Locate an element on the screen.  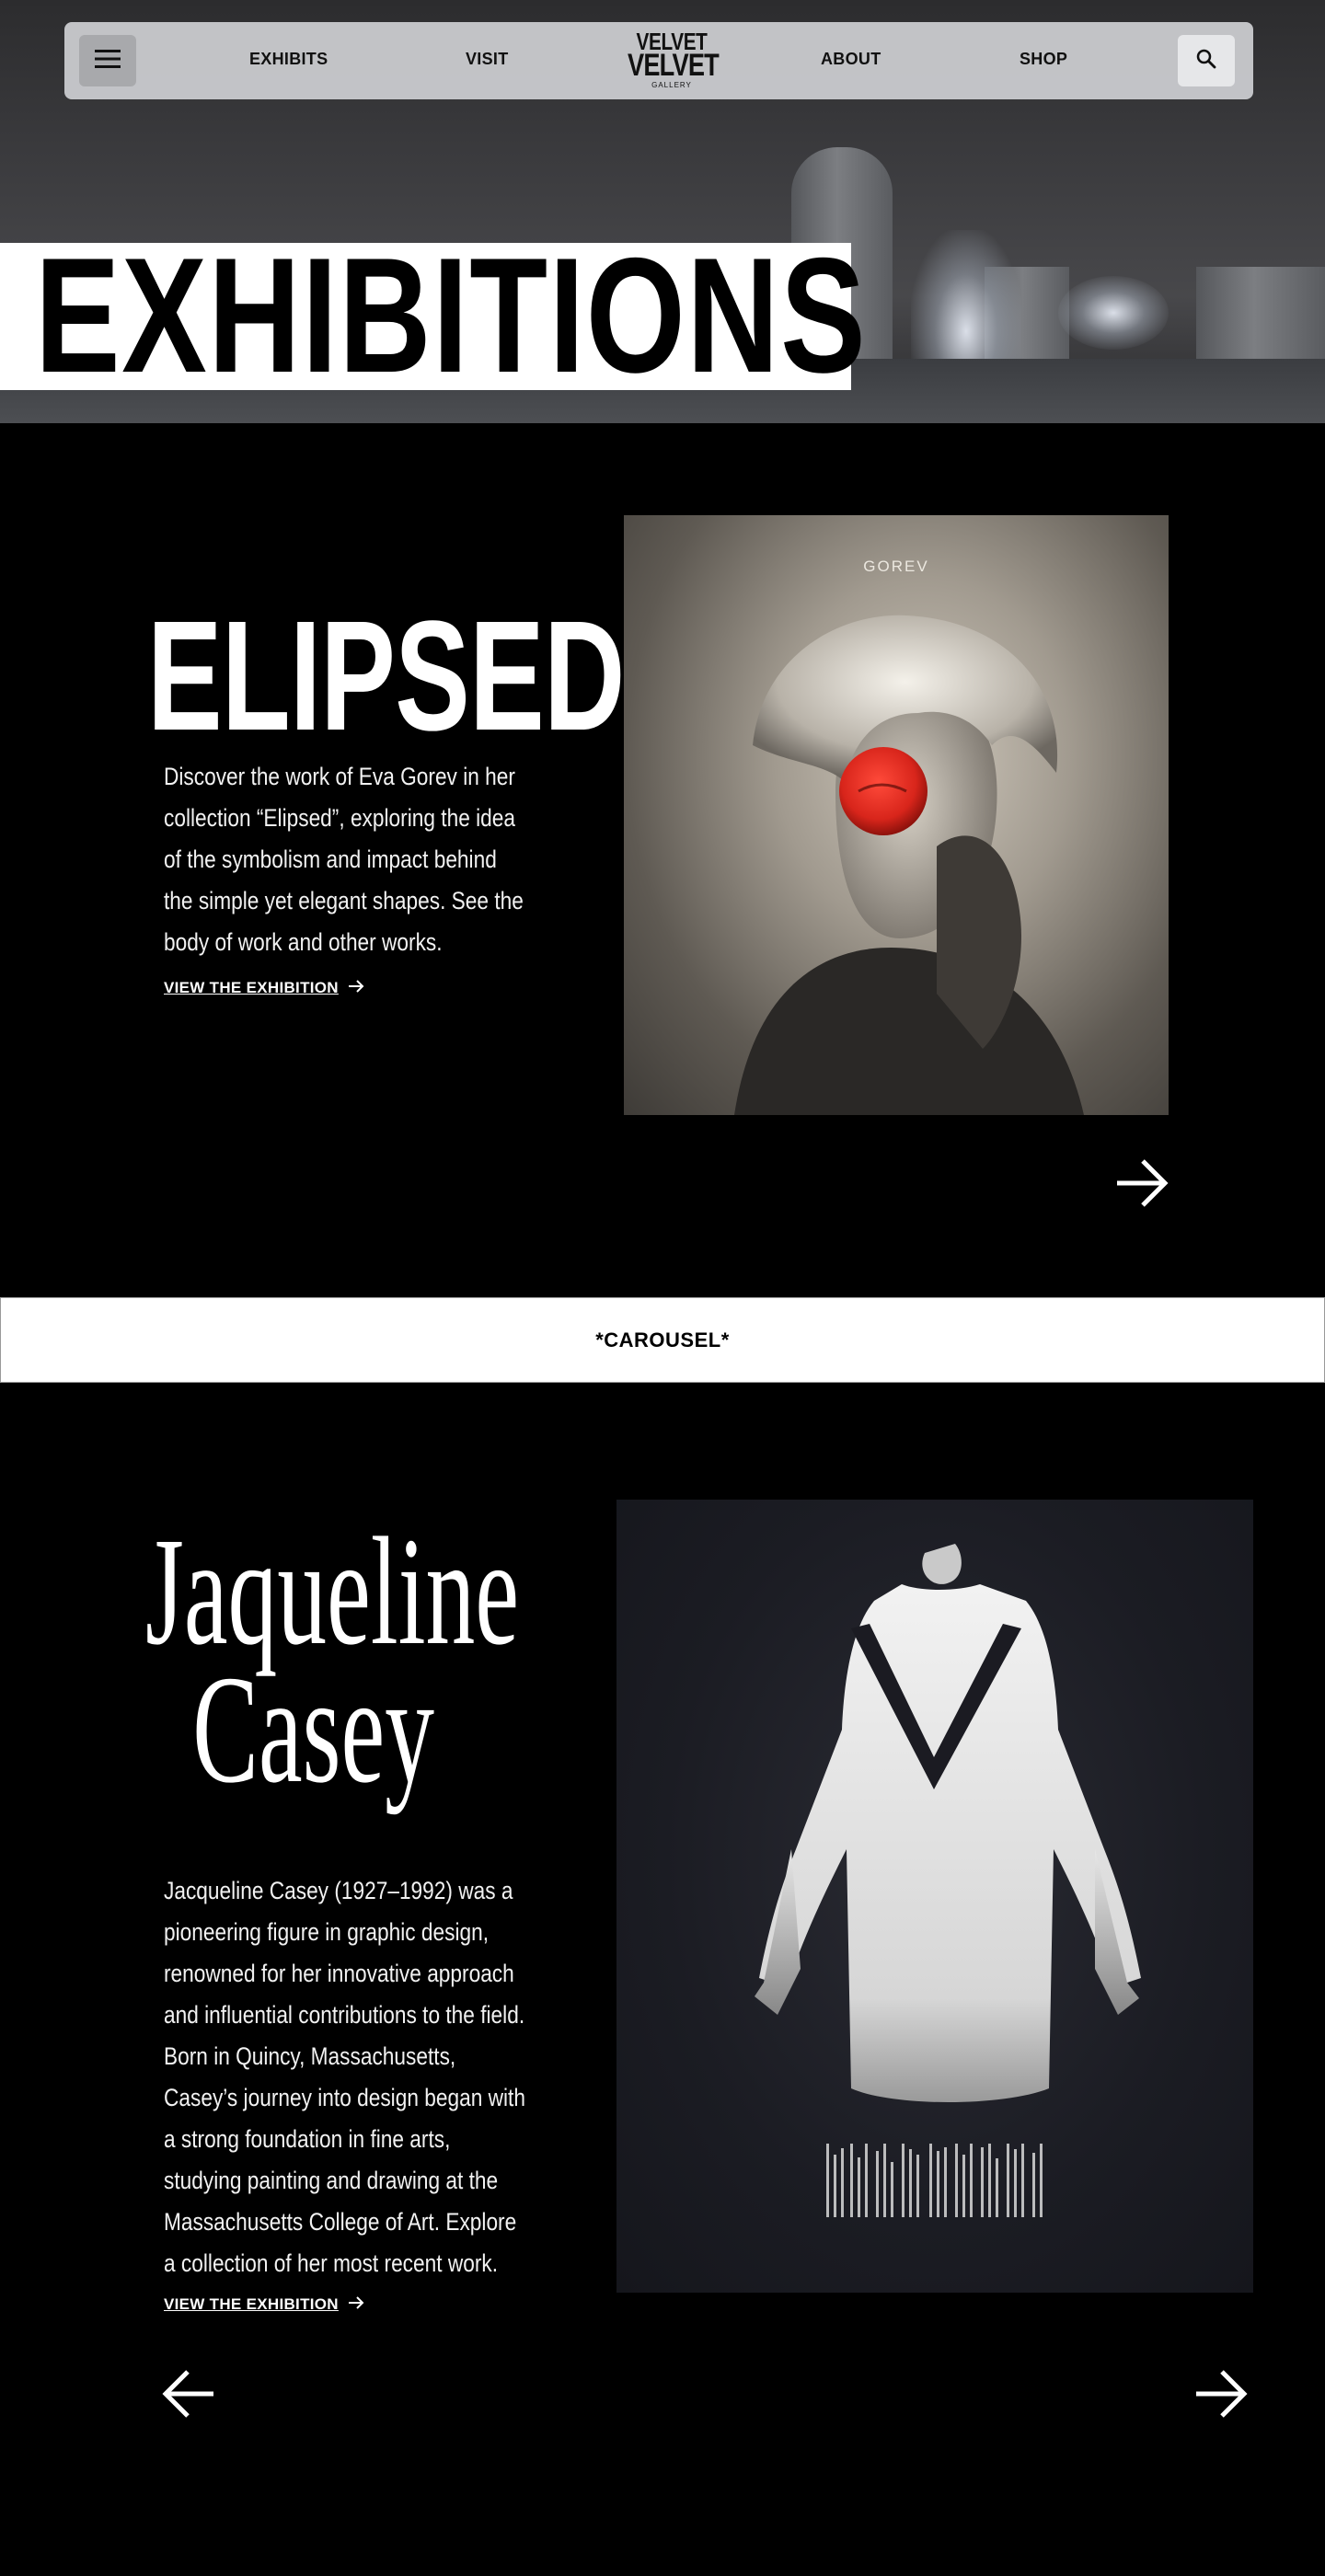
exhibition-poster-gorev: GOREV is located at coordinates (896, 815).